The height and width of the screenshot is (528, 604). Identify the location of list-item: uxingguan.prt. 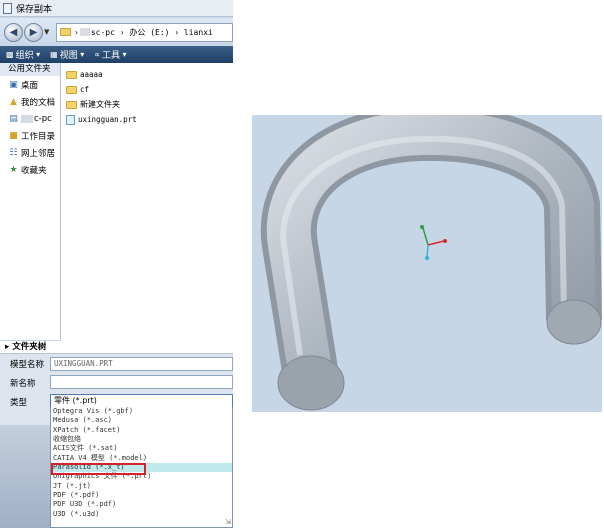
(147, 119).